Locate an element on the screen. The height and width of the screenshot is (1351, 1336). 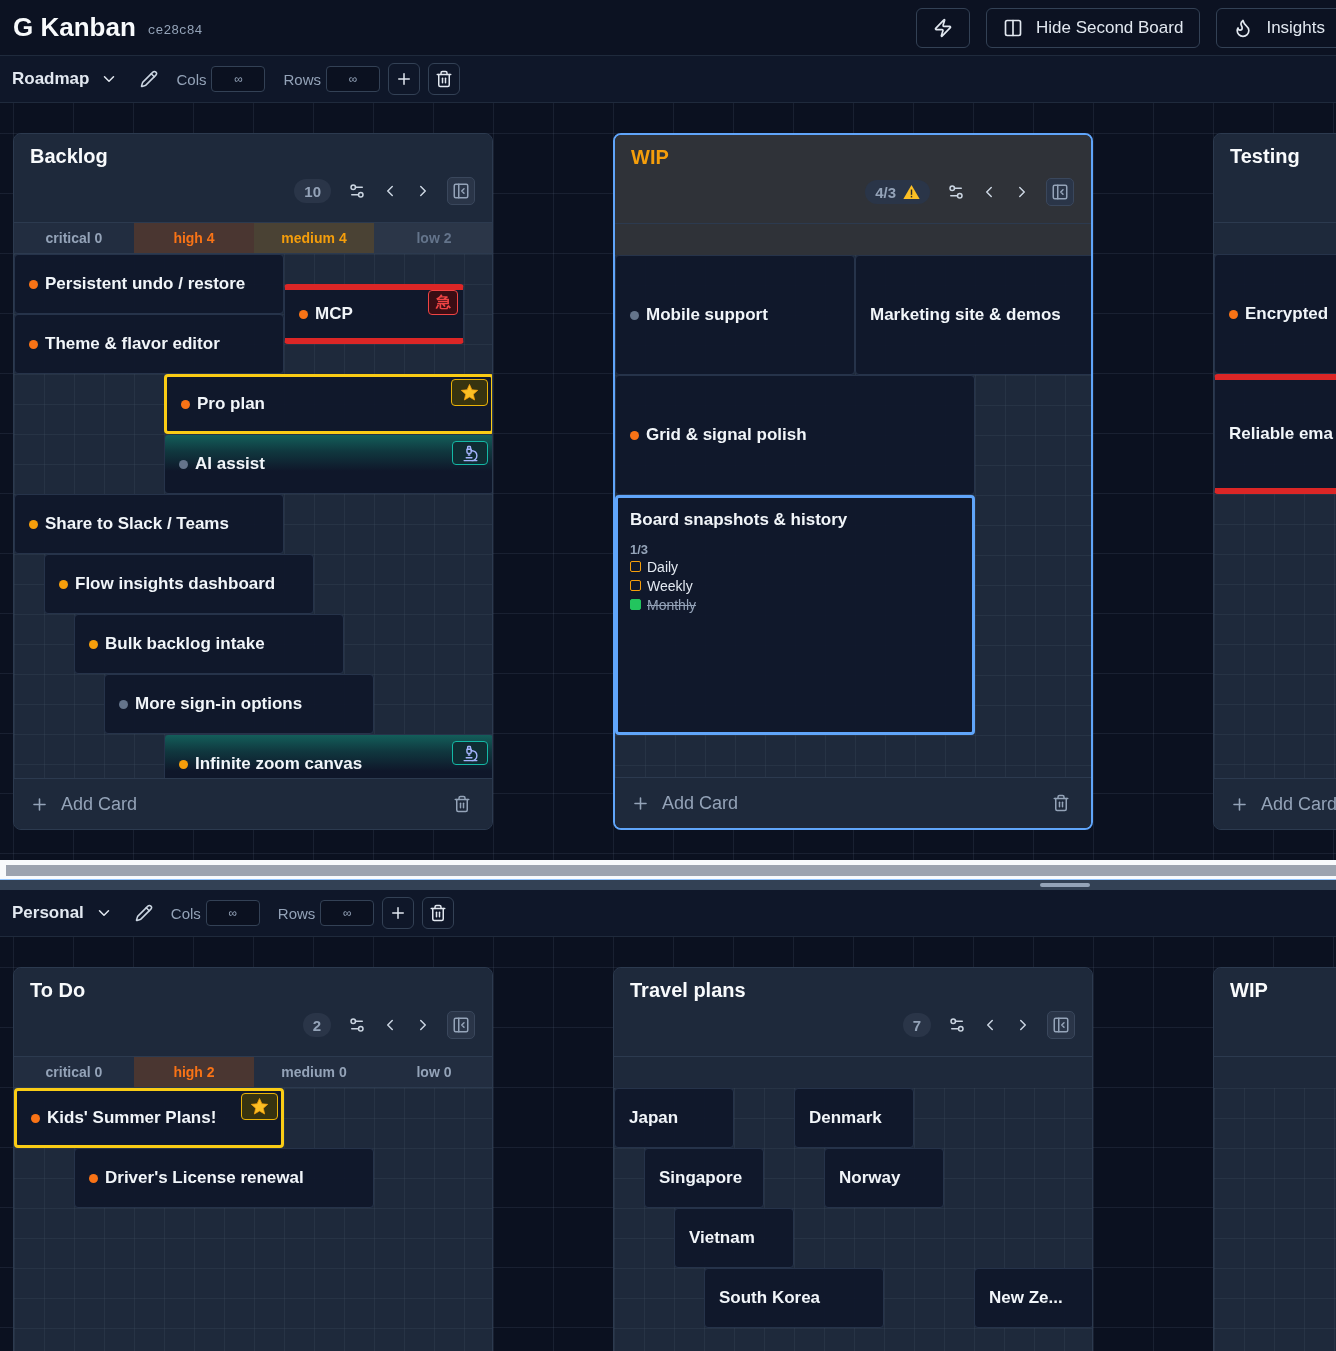
lightning-button is located at coordinates (942, 27).